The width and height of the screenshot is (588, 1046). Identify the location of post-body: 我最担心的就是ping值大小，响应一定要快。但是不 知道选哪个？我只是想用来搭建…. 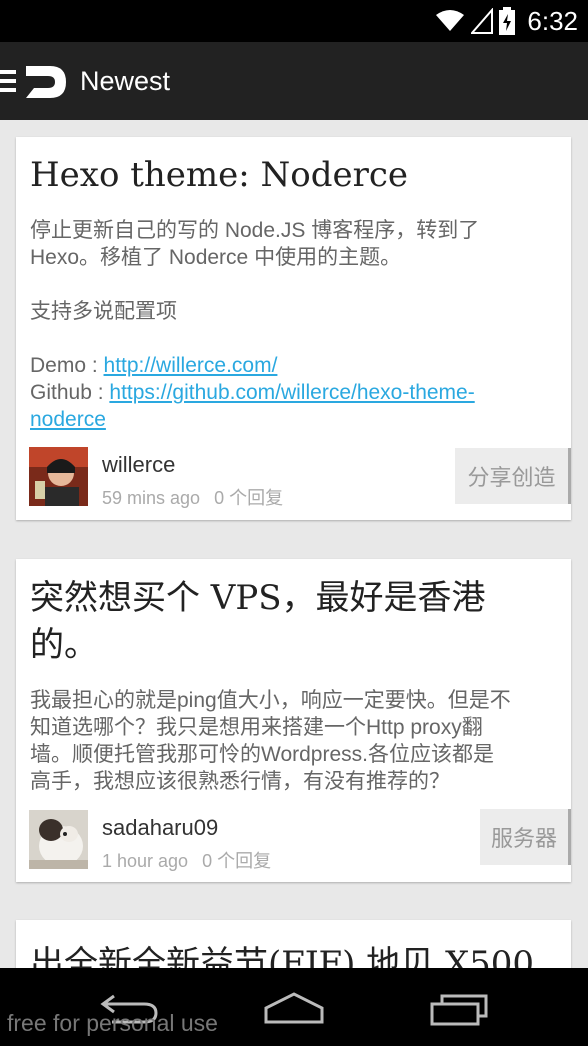
(295, 741).